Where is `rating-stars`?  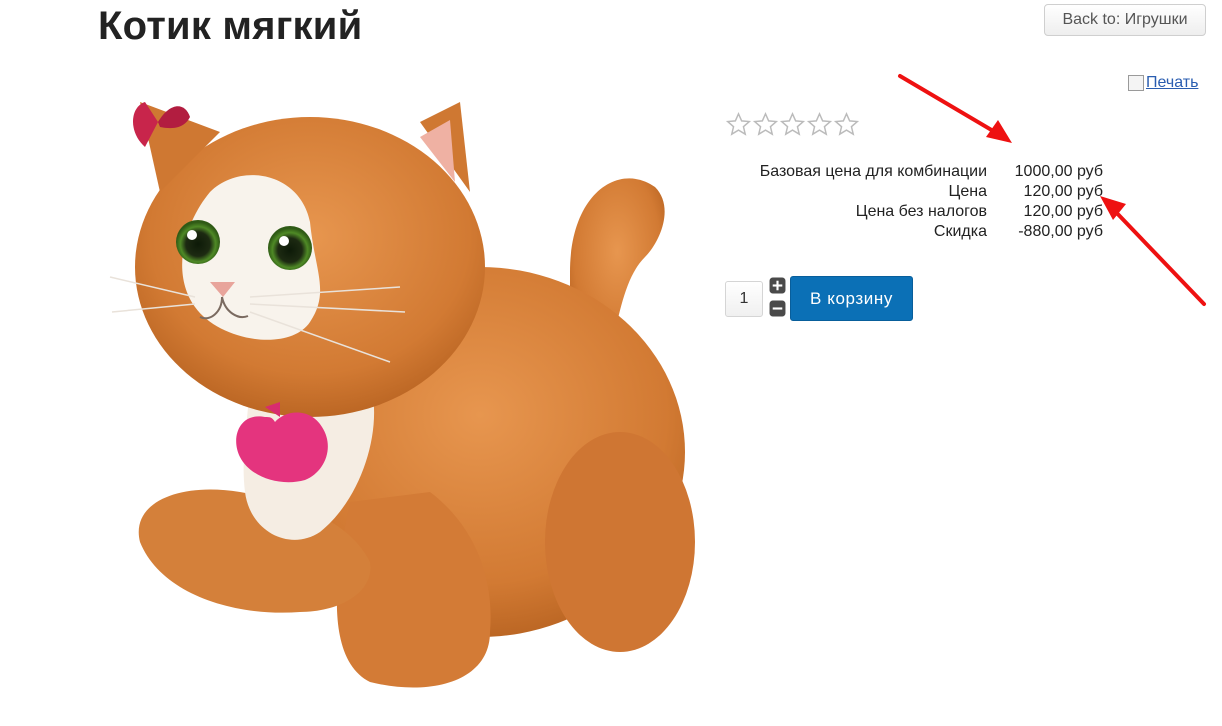
rating-stars is located at coordinates (792, 124).